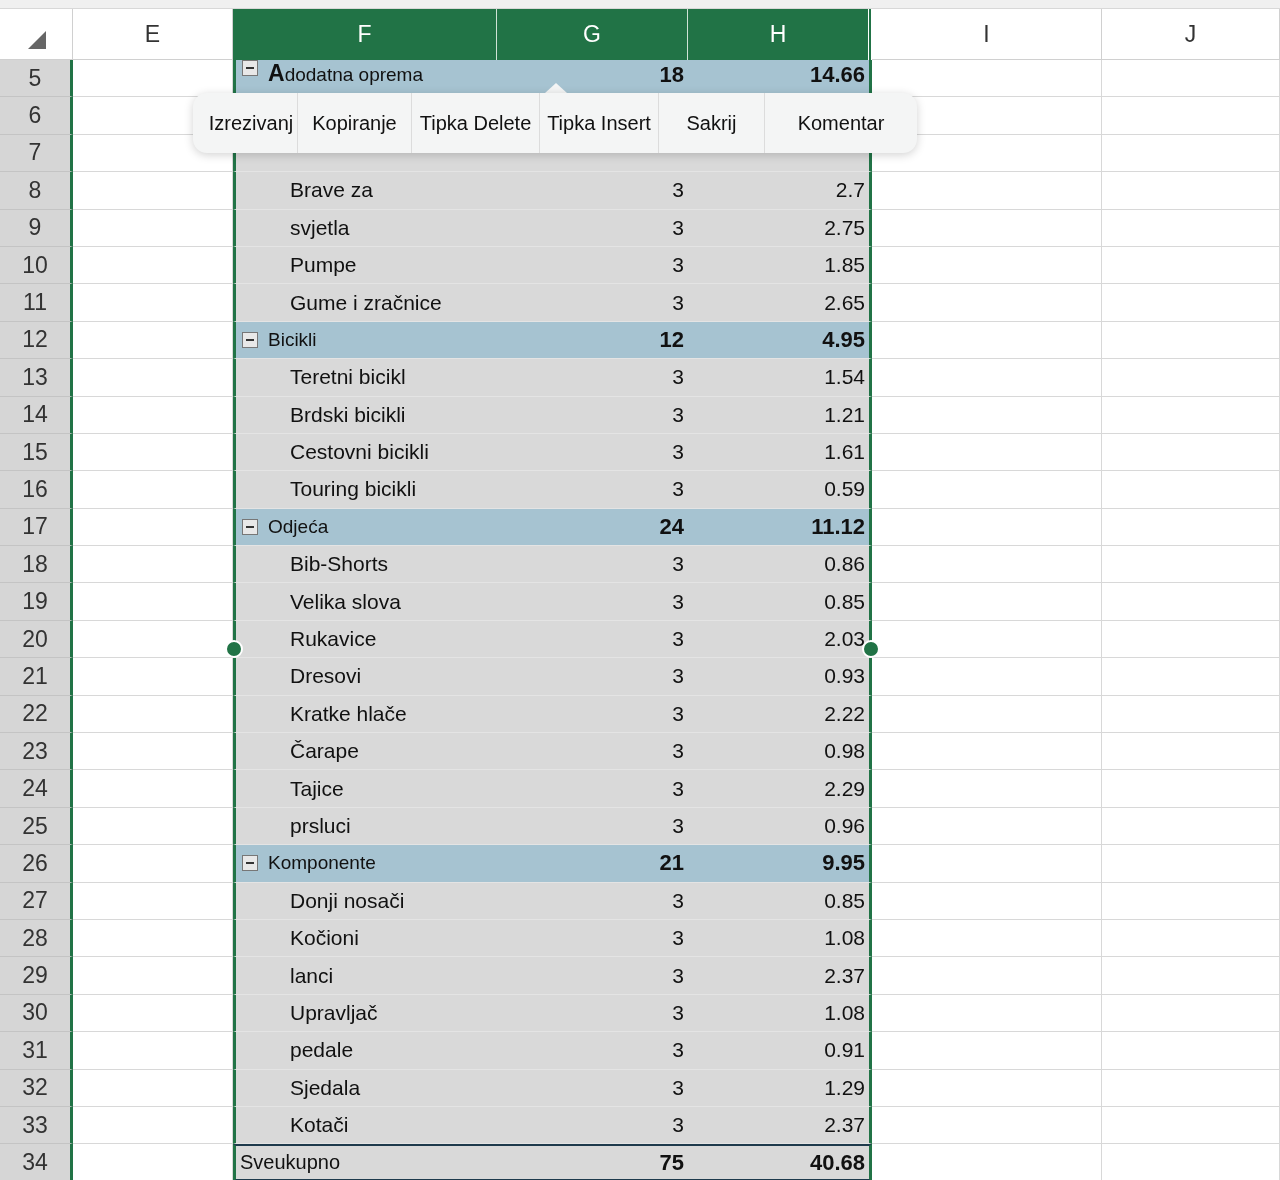 This screenshot has height=1180, width=1280. I want to click on row-number: 14, so click(36, 415).